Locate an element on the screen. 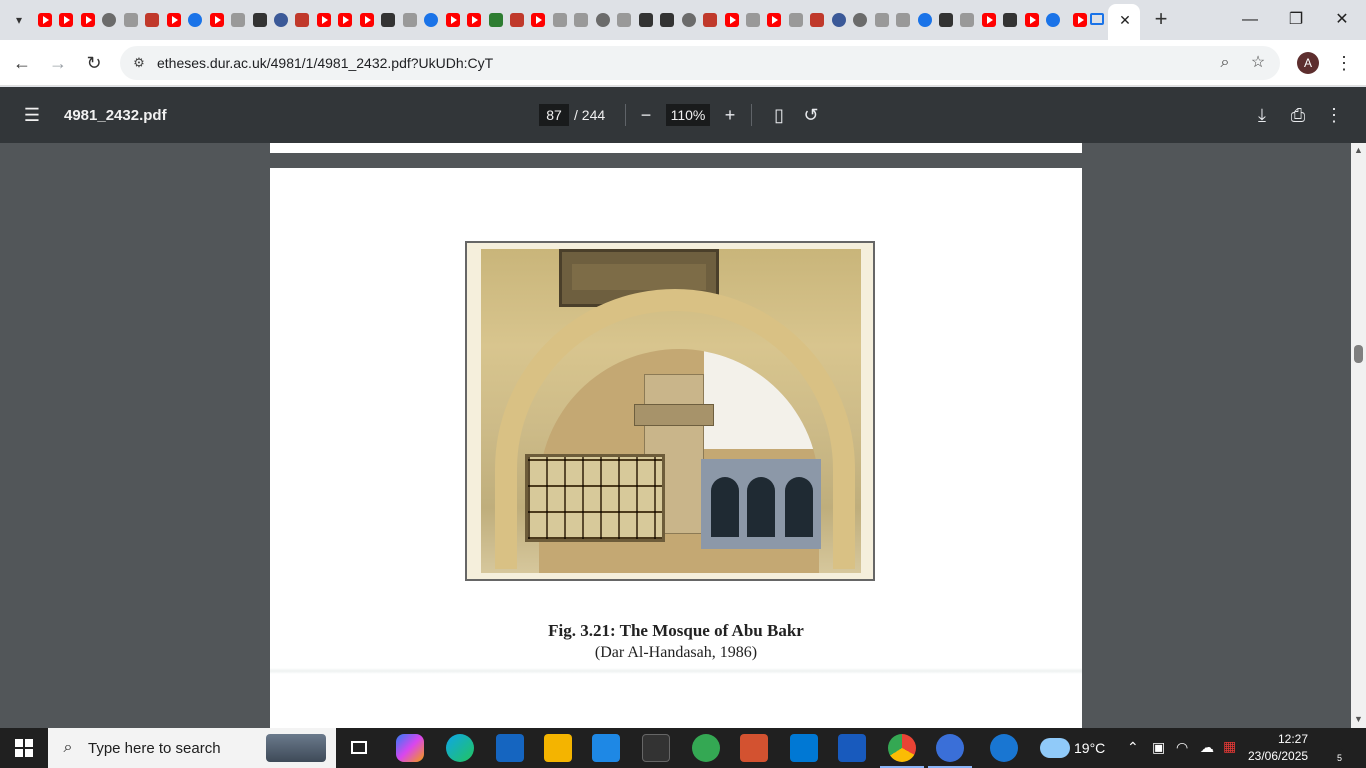  zoom-in-icon: + is located at coordinates (730, 115).